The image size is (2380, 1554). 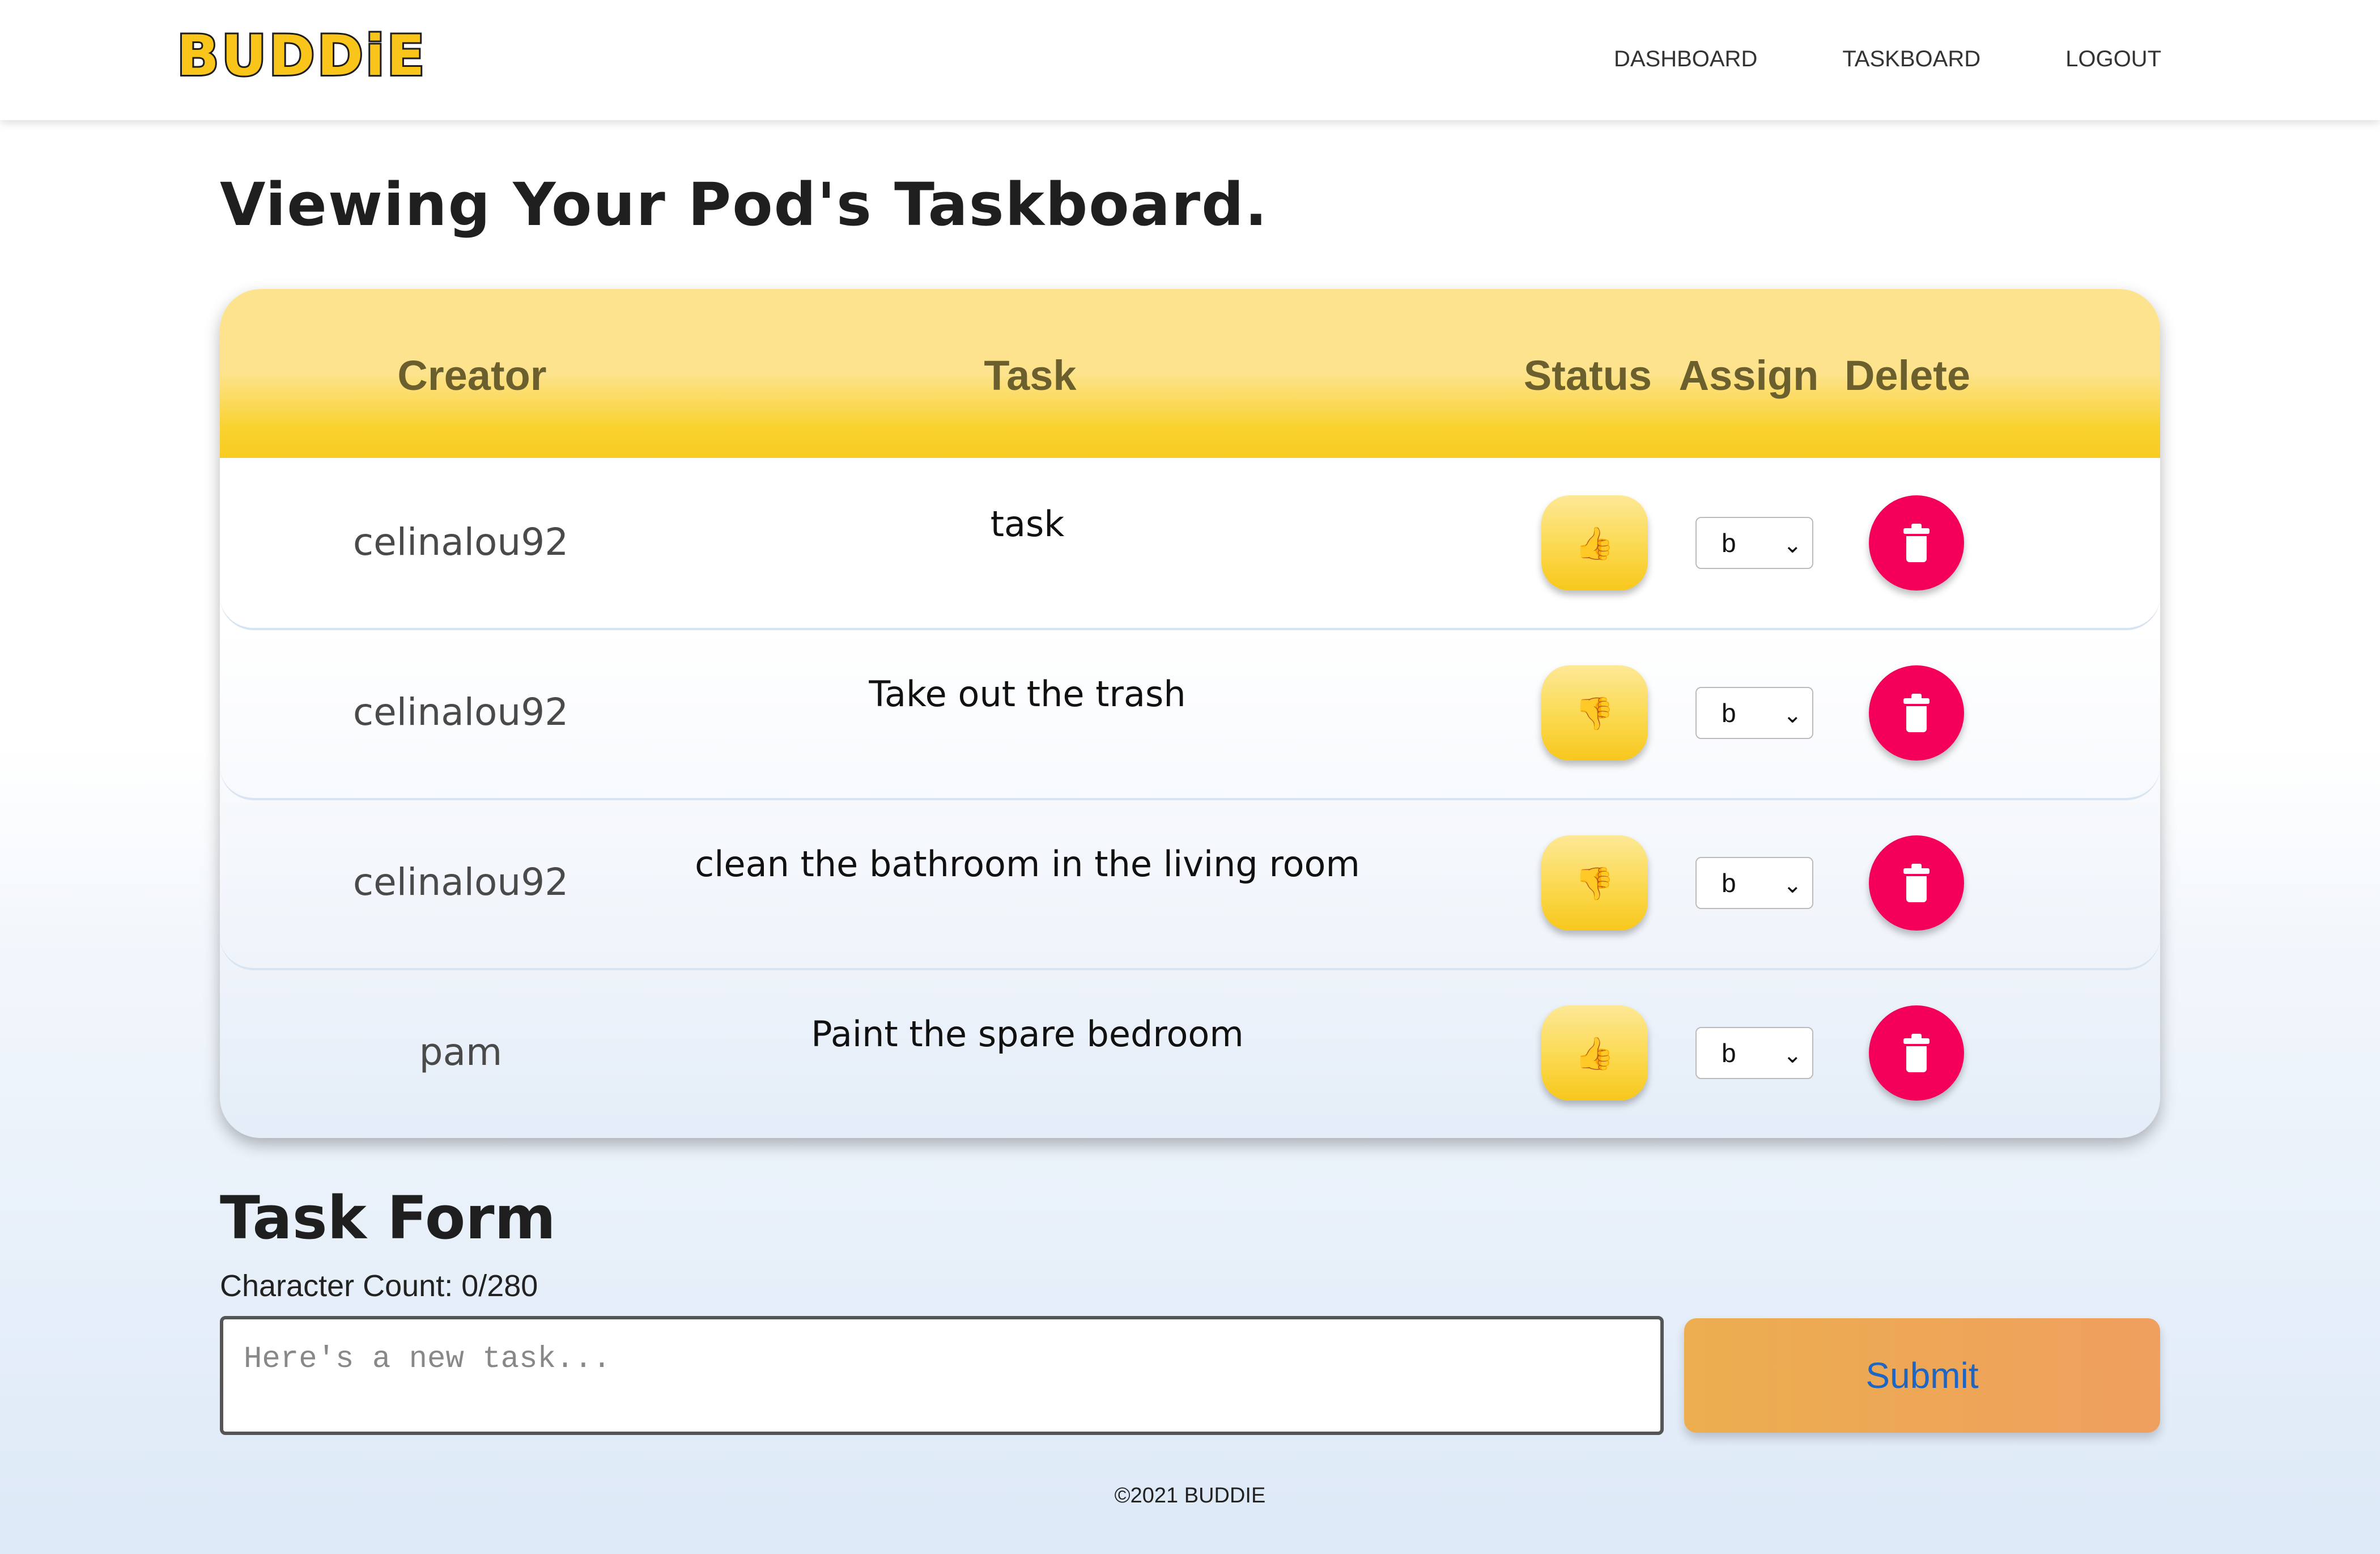 What do you see at coordinates (1748, 375) in the screenshot?
I see `header-assign: Assign` at bounding box center [1748, 375].